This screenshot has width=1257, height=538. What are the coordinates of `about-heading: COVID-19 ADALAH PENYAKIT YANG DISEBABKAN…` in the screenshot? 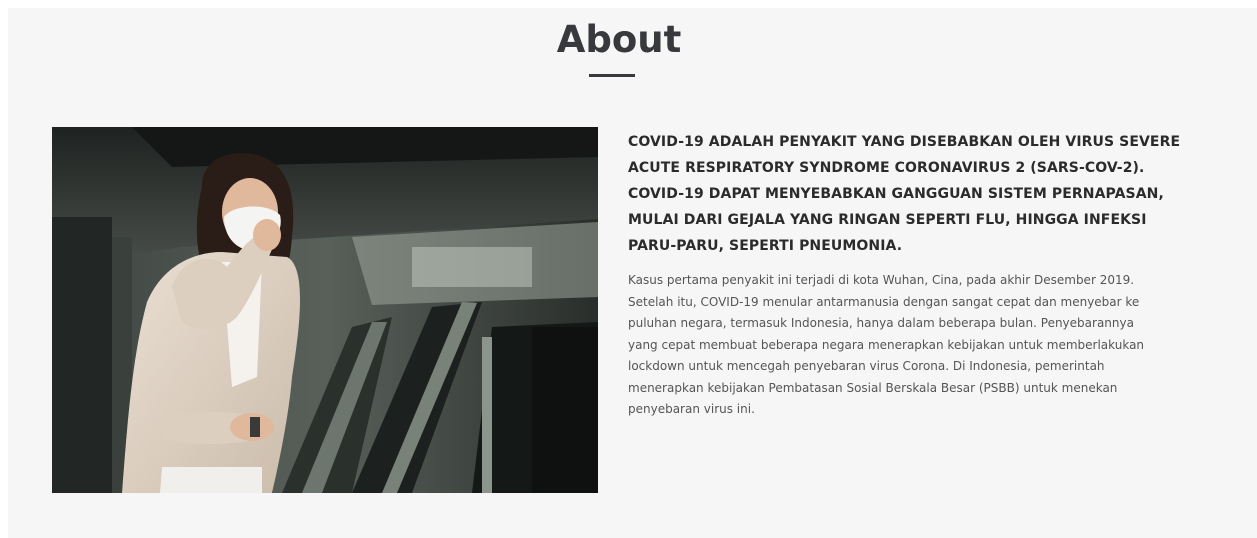 It's located at (904, 194).